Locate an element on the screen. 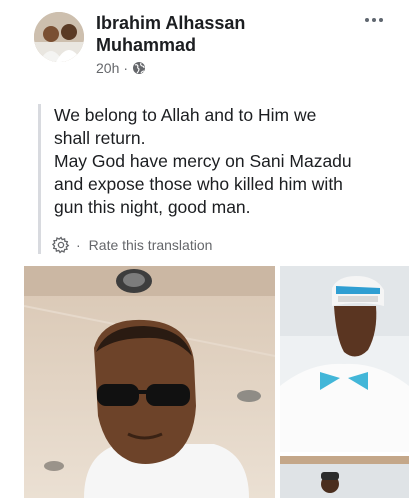  author-name: Ibrahim Alhassan Muhammad is located at coordinates (216, 34).